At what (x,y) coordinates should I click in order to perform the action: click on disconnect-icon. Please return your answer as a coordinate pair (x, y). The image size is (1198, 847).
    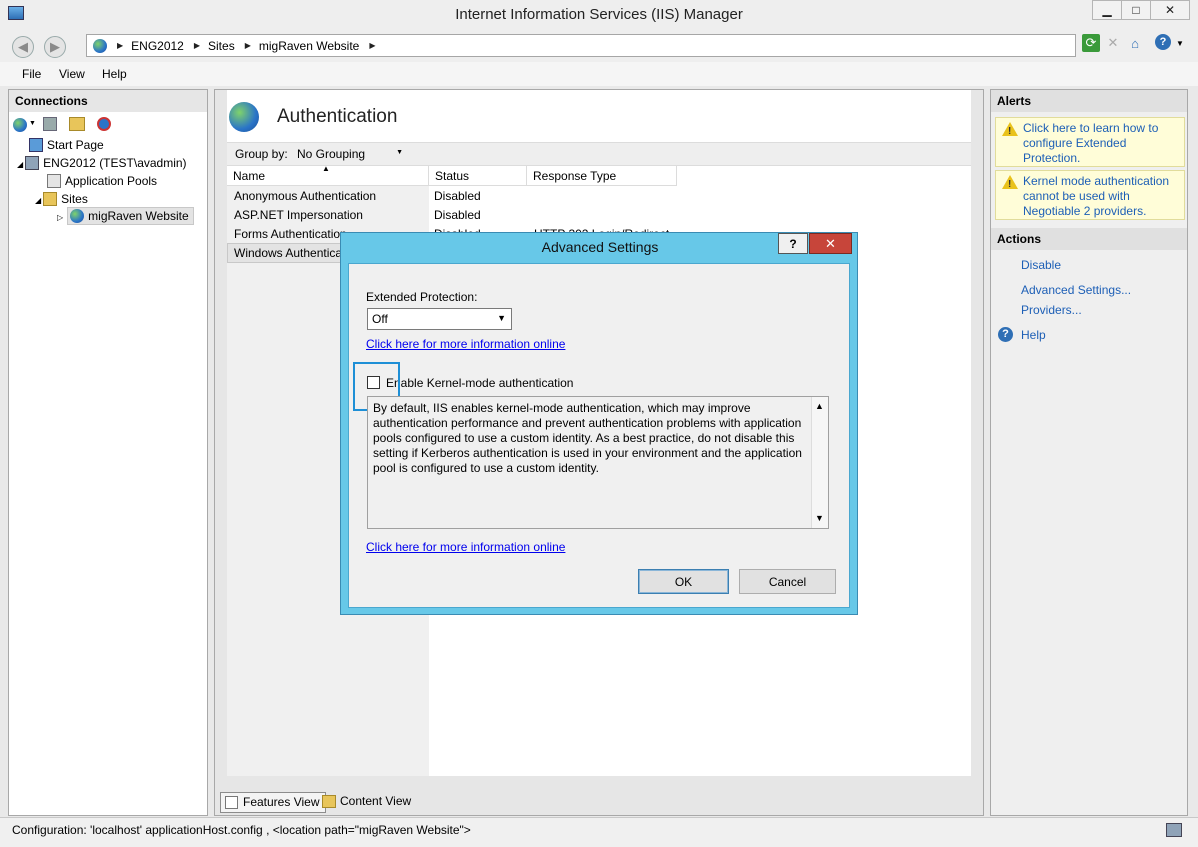
    Looking at the image, I should click on (104, 124).